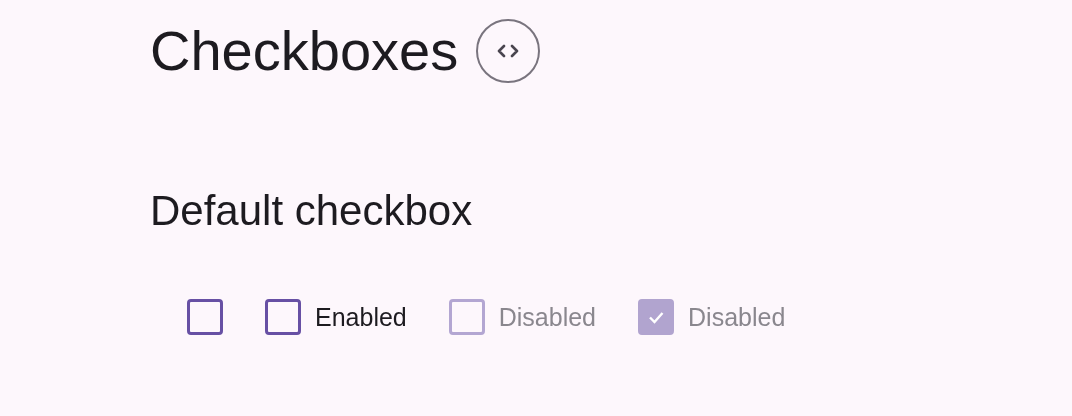 Image resolution: width=1072 pixels, height=416 pixels. Describe the element at coordinates (304, 50) in the screenshot. I see `page-title: Checkboxes` at that location.